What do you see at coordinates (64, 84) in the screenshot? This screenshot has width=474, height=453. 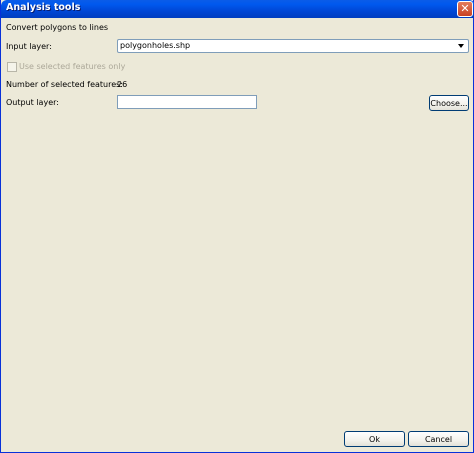 I see `selected-count-label: Number of selected features:` at bounding box center [64, 84].